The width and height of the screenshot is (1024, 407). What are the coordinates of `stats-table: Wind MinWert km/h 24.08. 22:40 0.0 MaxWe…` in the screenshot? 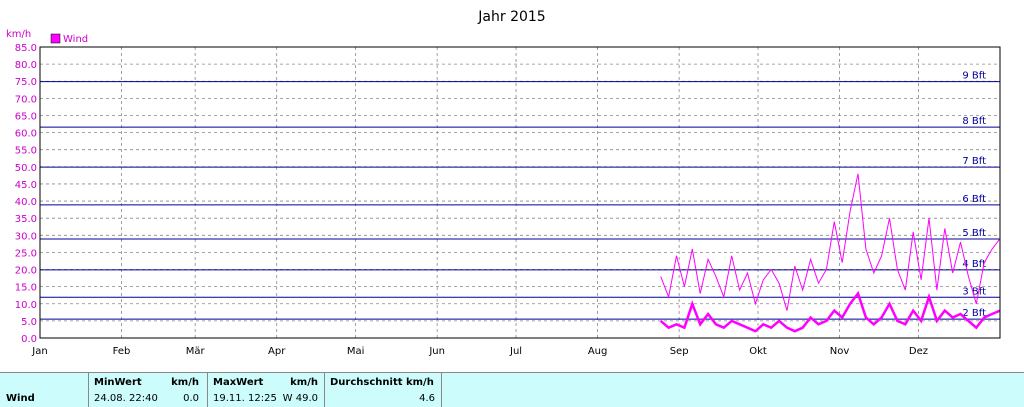 It's located at (512, 389).